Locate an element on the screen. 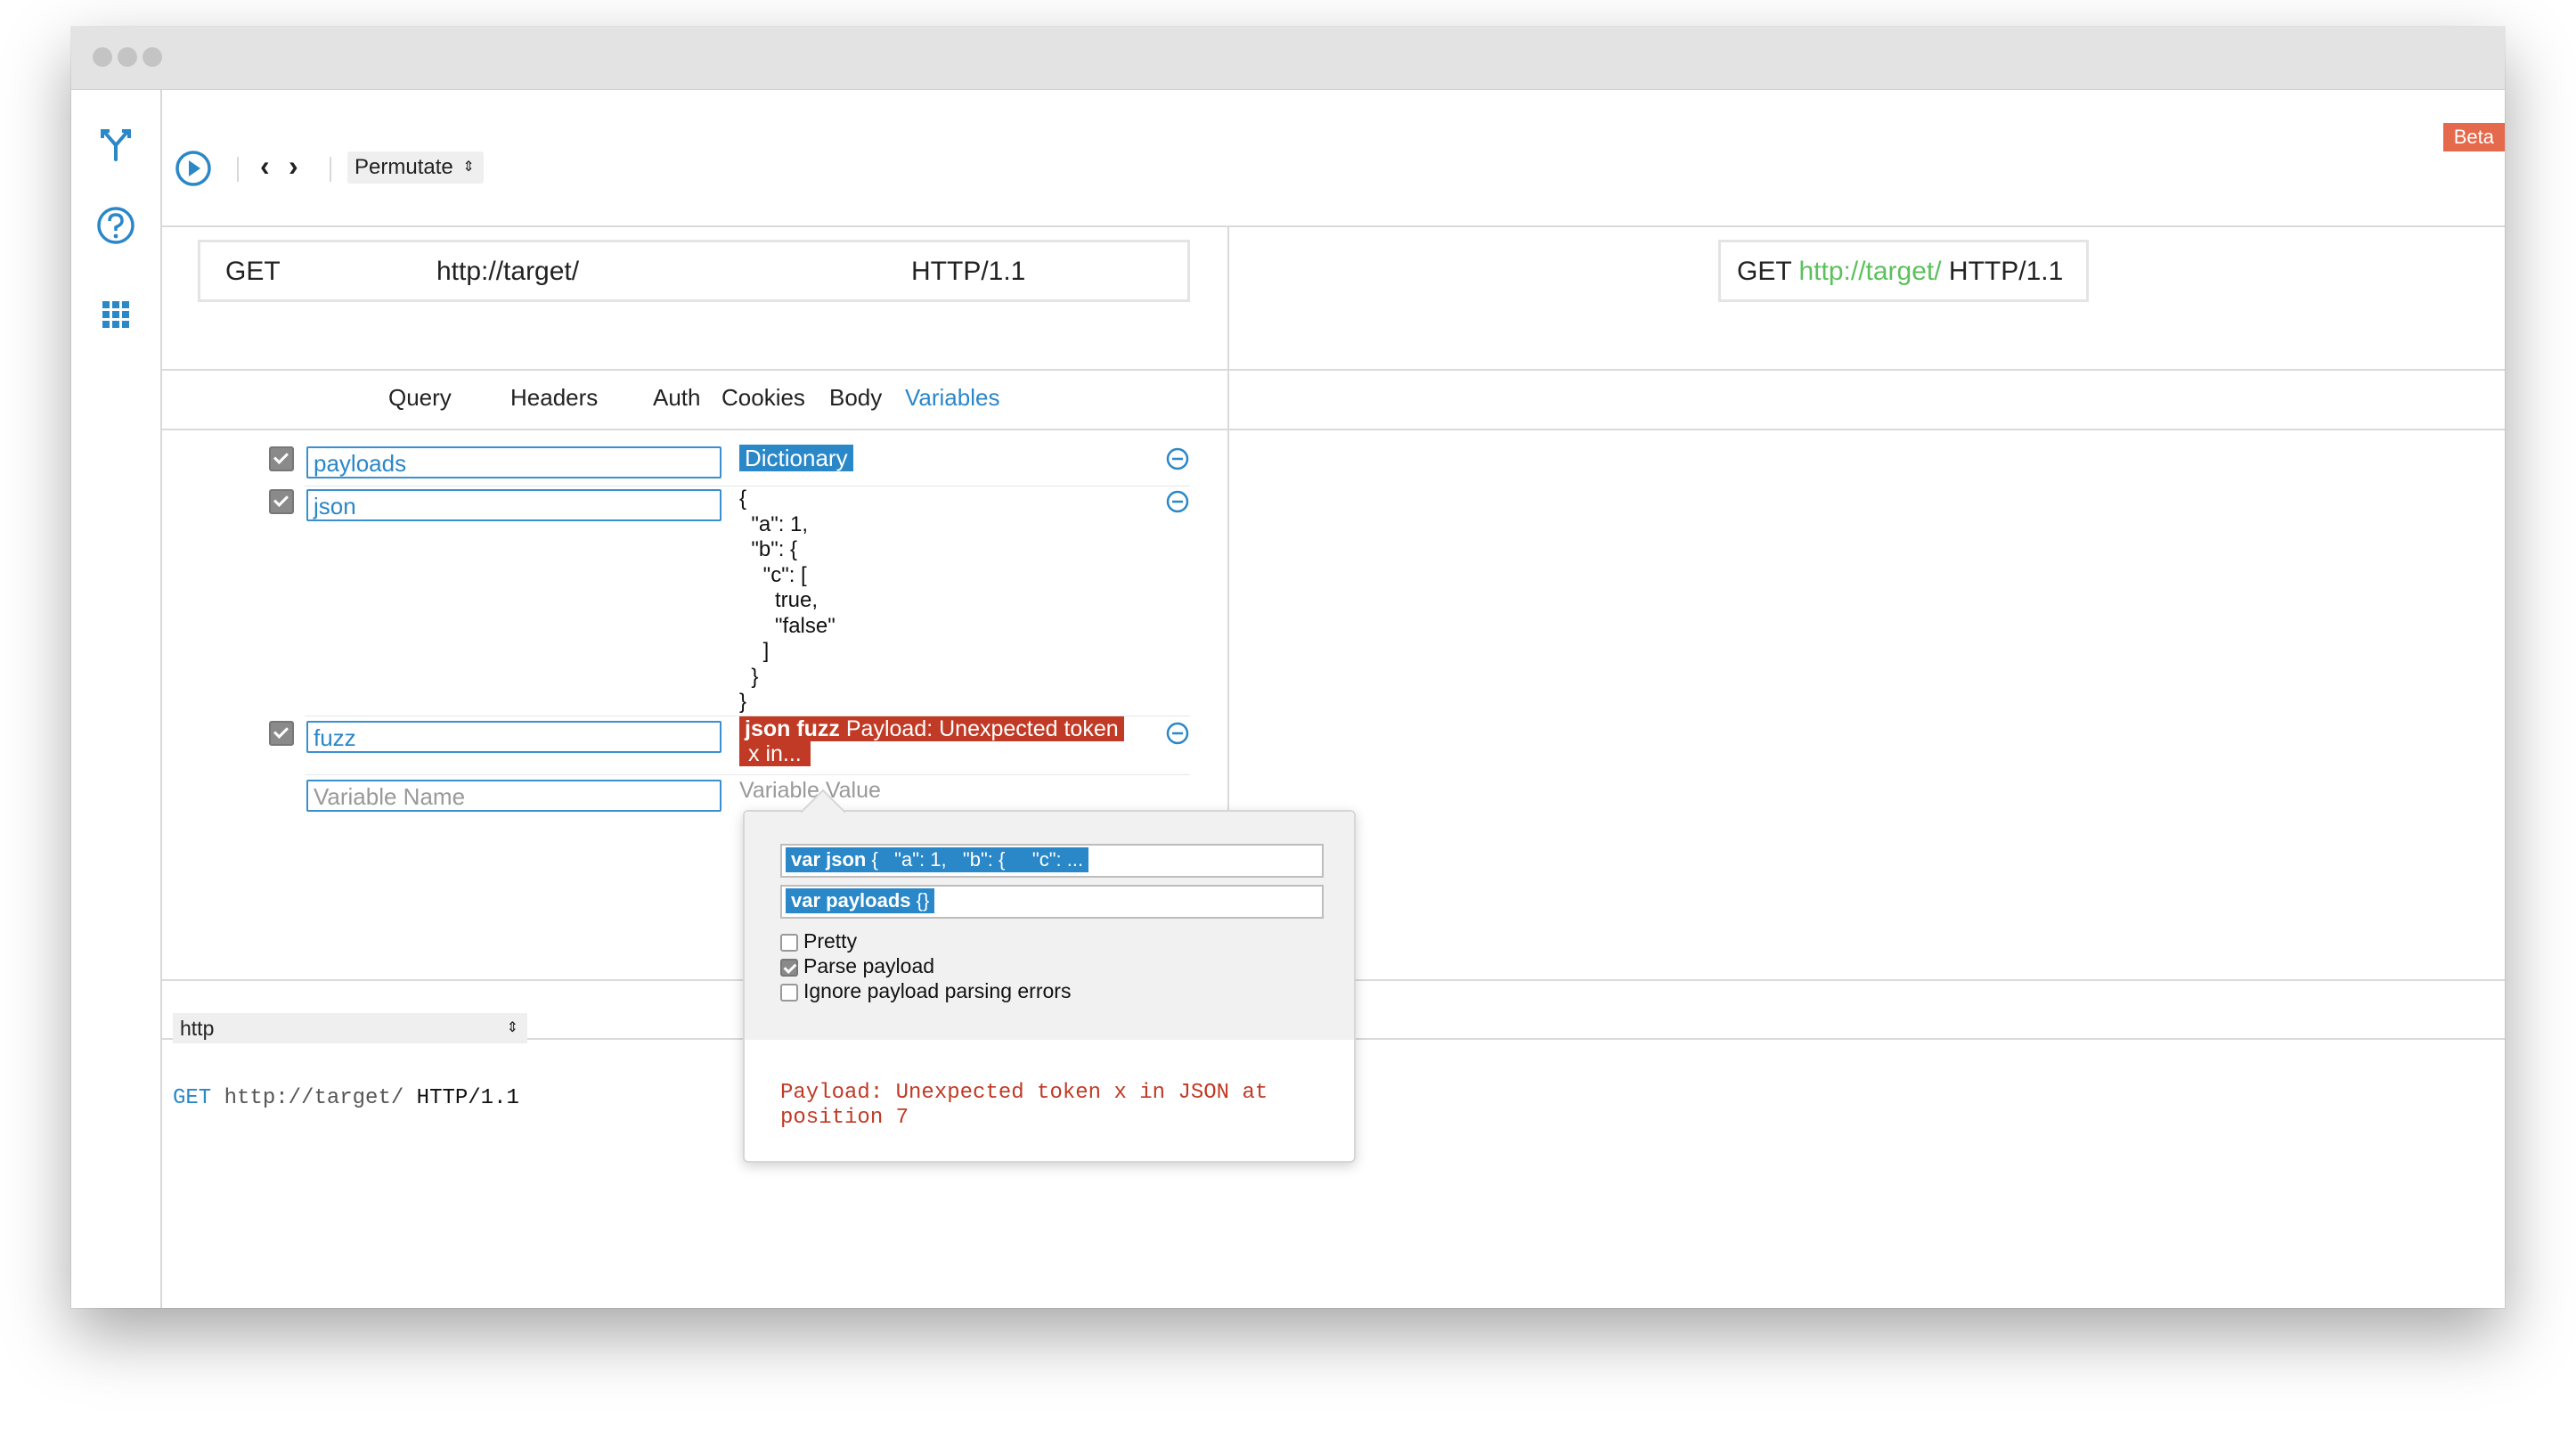  request-method: GET is located at coordinates (253, 272).